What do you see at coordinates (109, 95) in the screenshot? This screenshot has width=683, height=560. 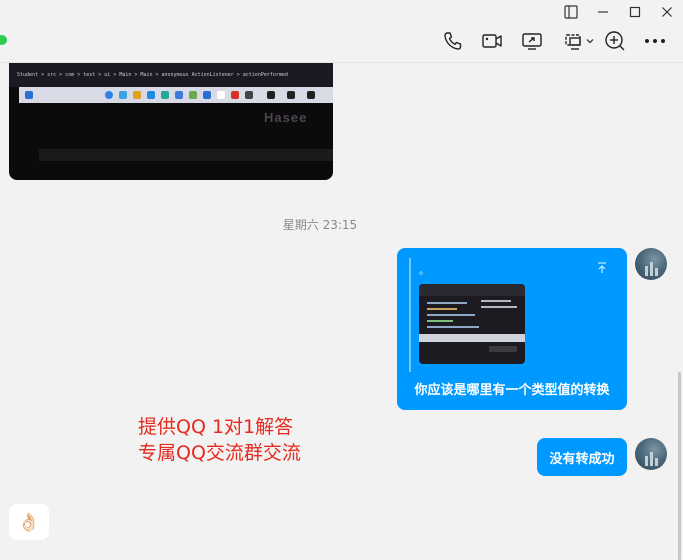 I see `browser-icon` at bounding box center [109, 95].